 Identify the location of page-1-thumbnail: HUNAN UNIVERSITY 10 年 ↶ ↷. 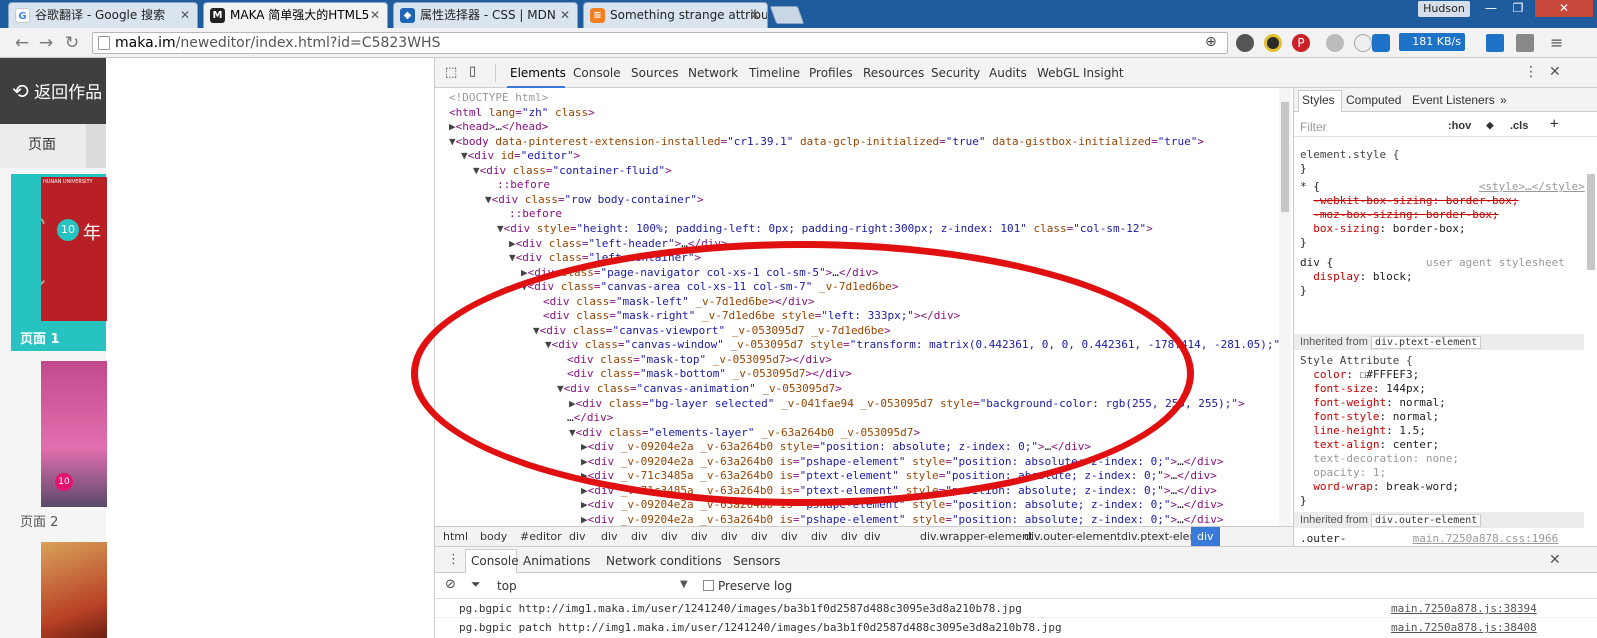
(74, 249).